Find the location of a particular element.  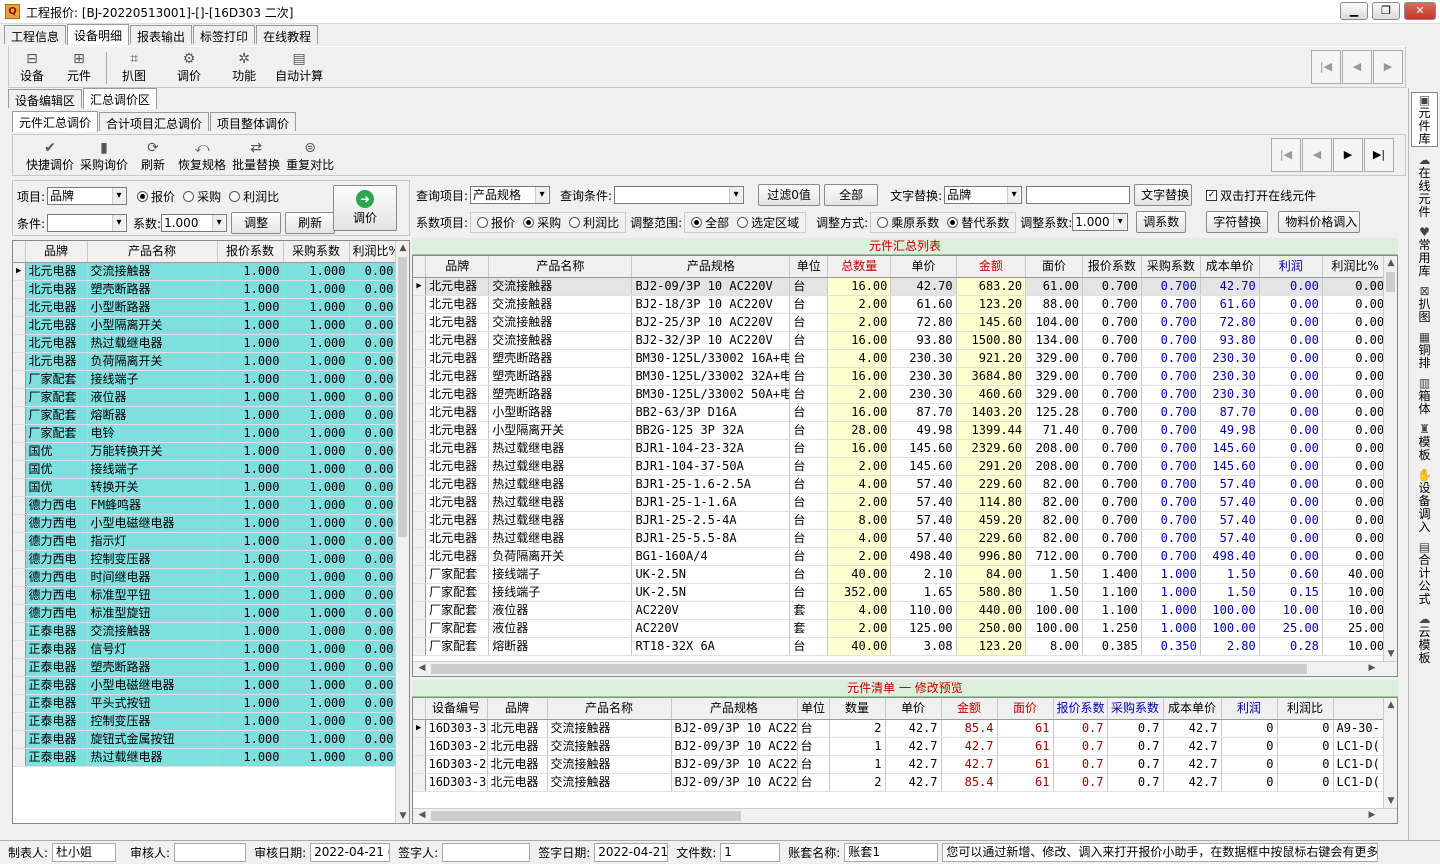

cell-spec: BJ2-09/3P 10 AC220 is located at coordinates (734, 728).